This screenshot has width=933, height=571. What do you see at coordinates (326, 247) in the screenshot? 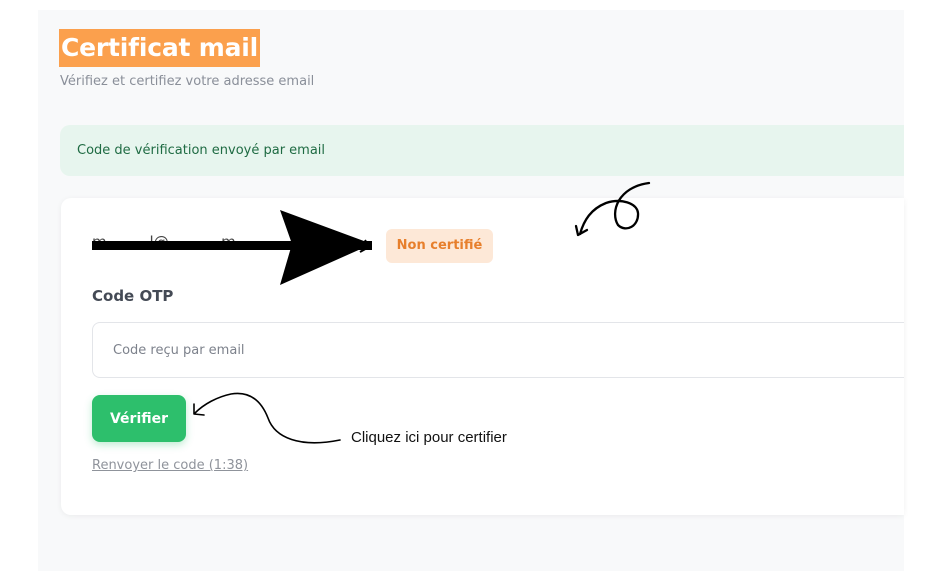
I see `big-arrow-annotation` at bounding box center [326, 247].